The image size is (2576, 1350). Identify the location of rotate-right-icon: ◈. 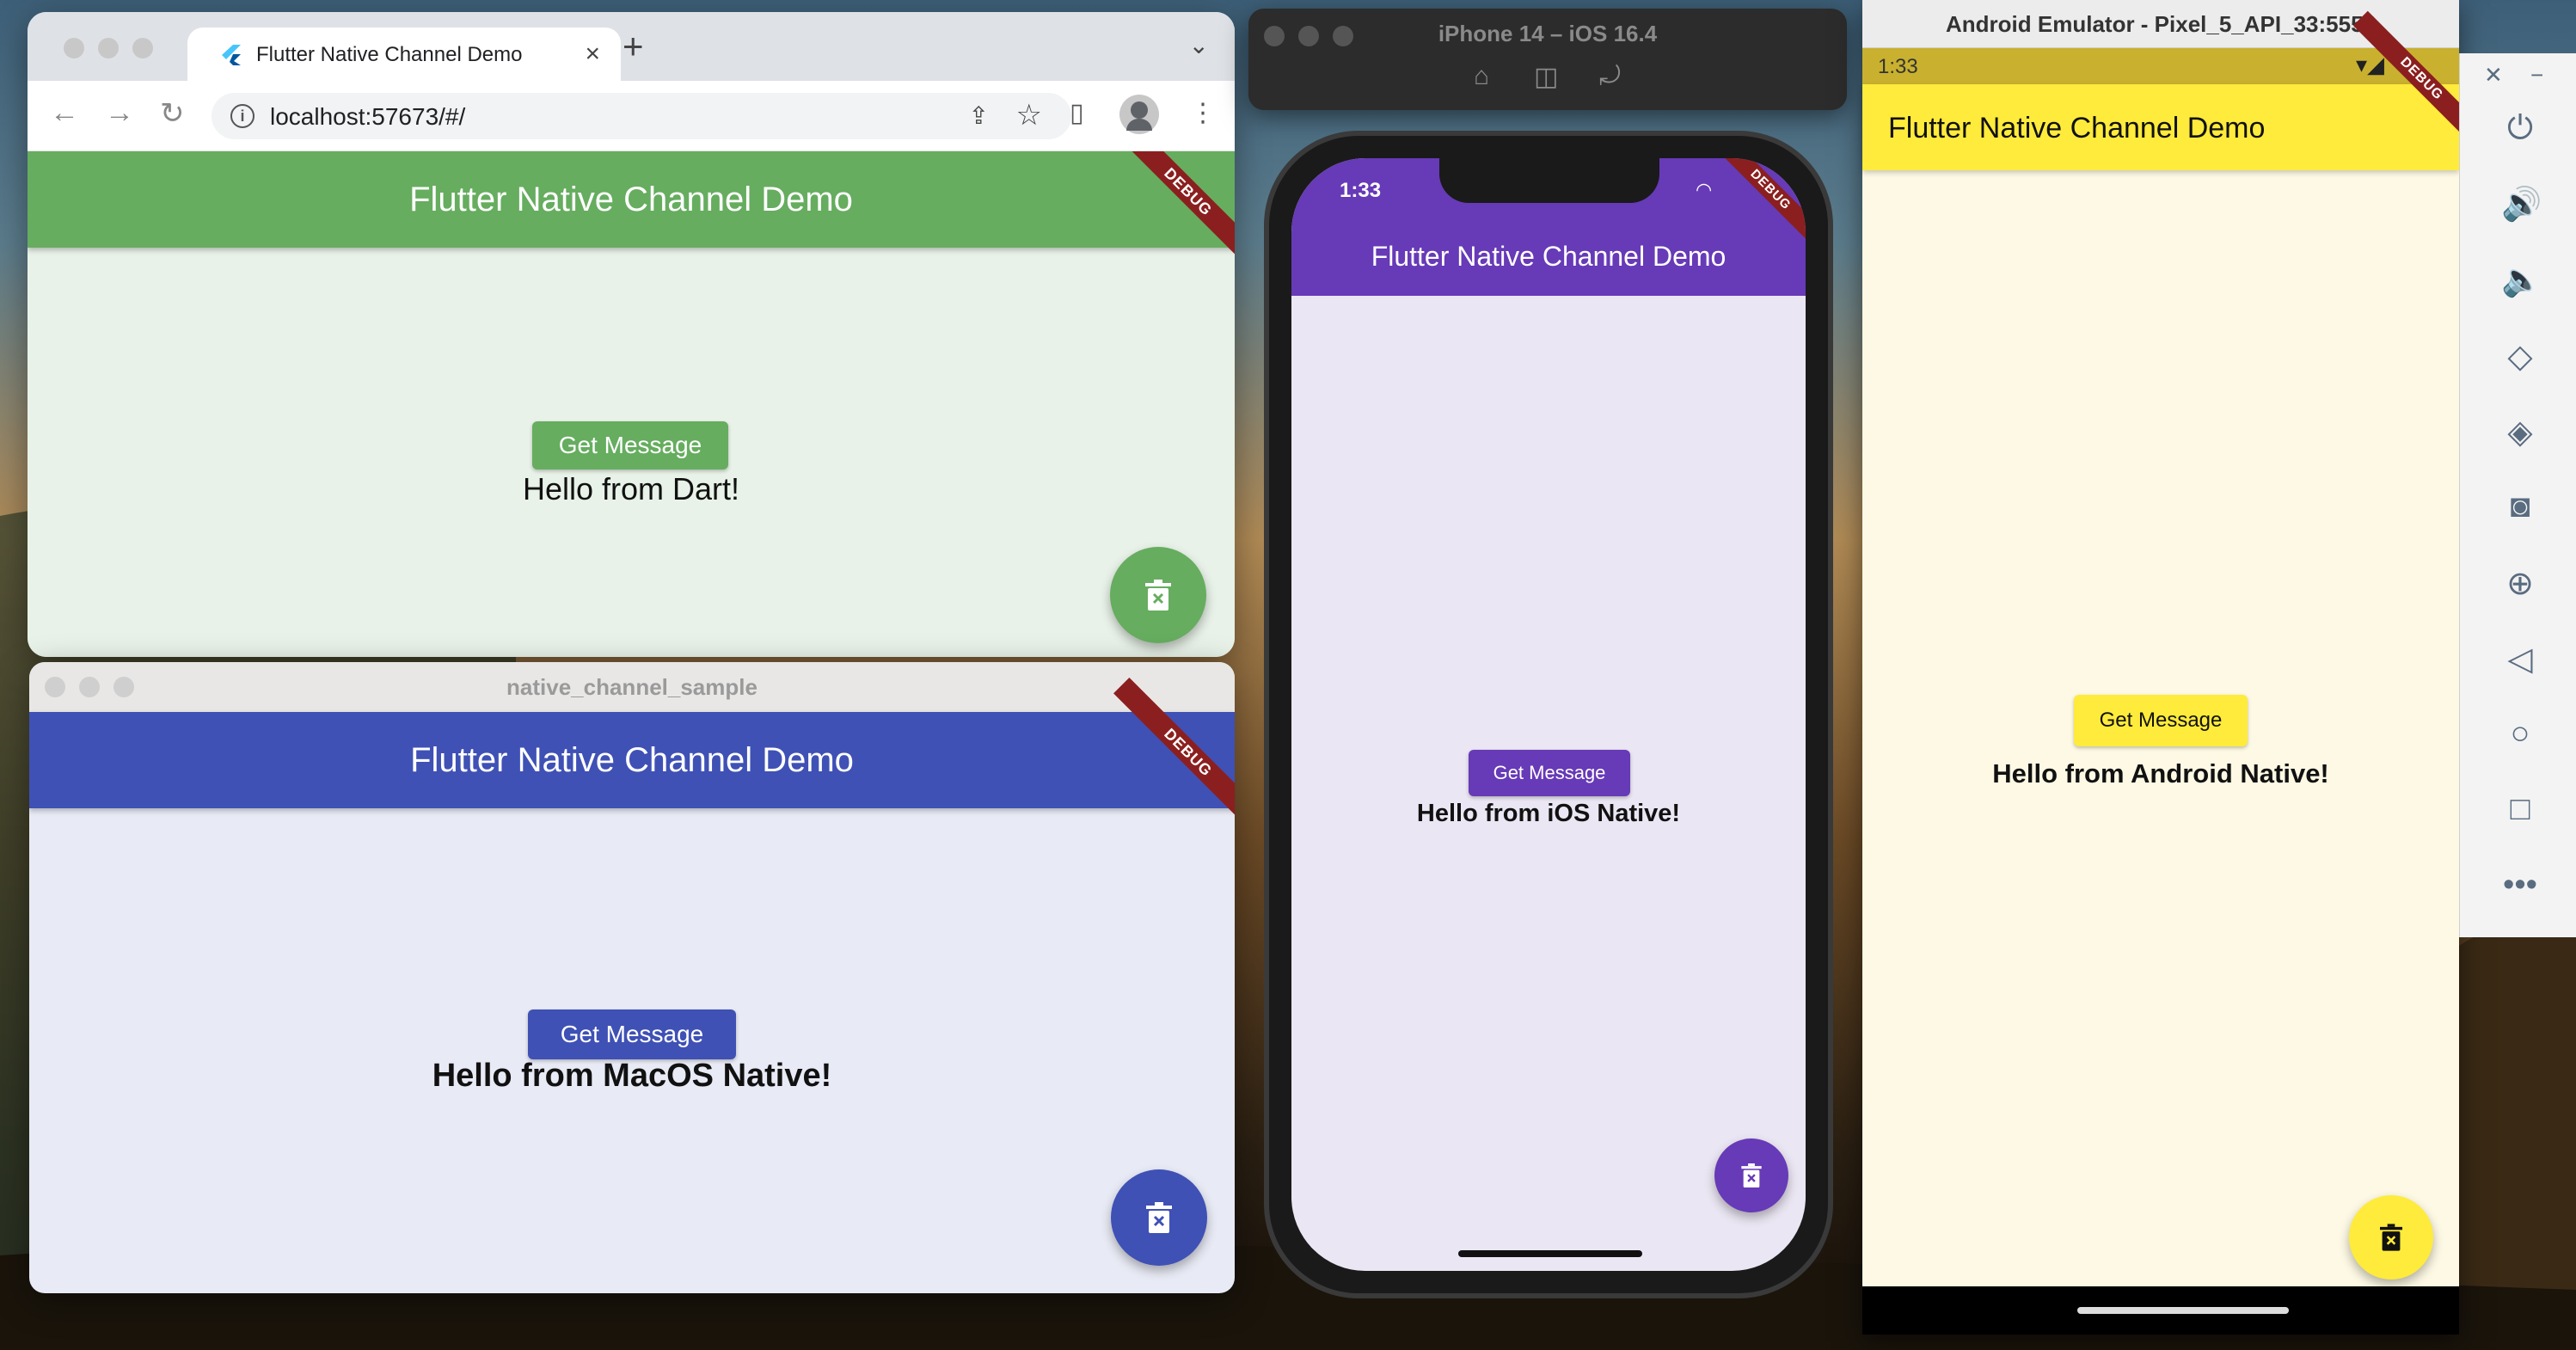
(2520, 432).